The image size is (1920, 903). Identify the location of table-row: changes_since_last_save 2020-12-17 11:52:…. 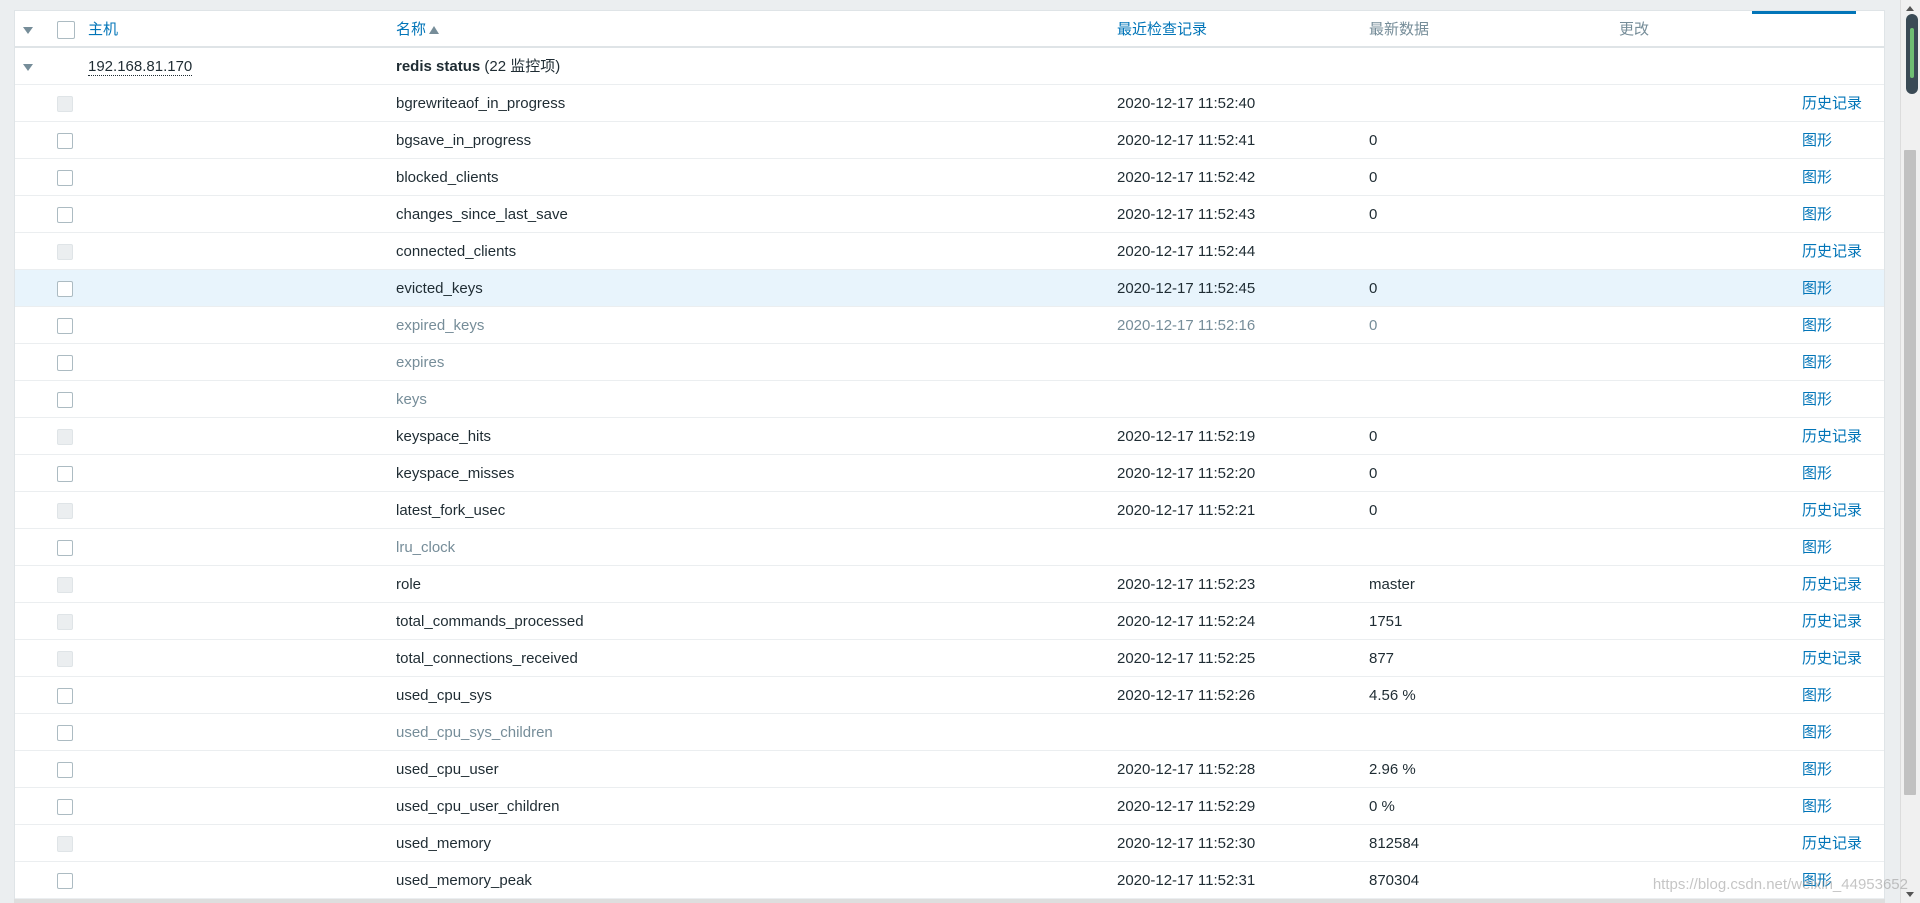
(949, 214).